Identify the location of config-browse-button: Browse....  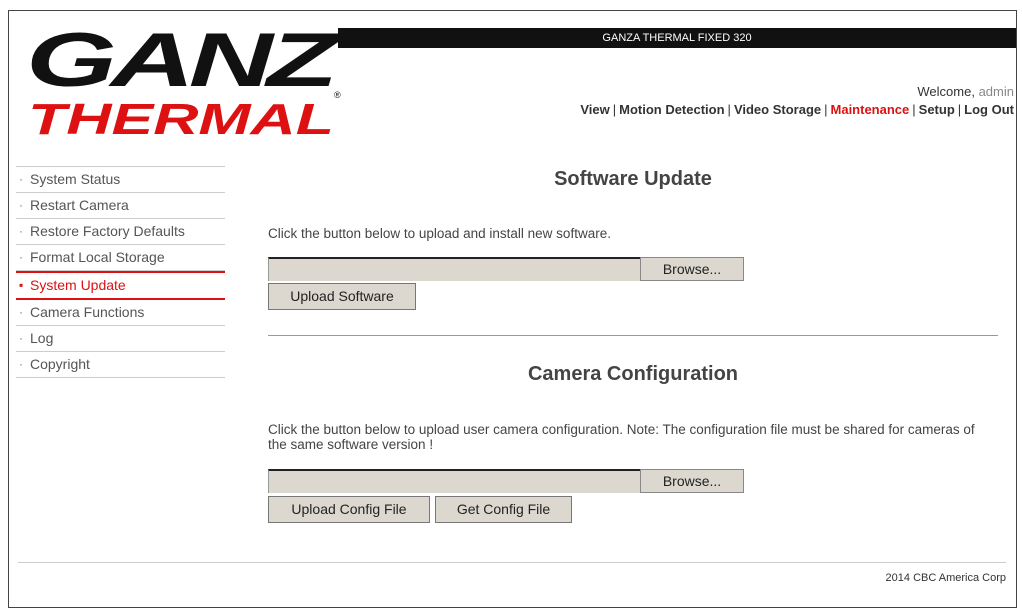
(692, 481).